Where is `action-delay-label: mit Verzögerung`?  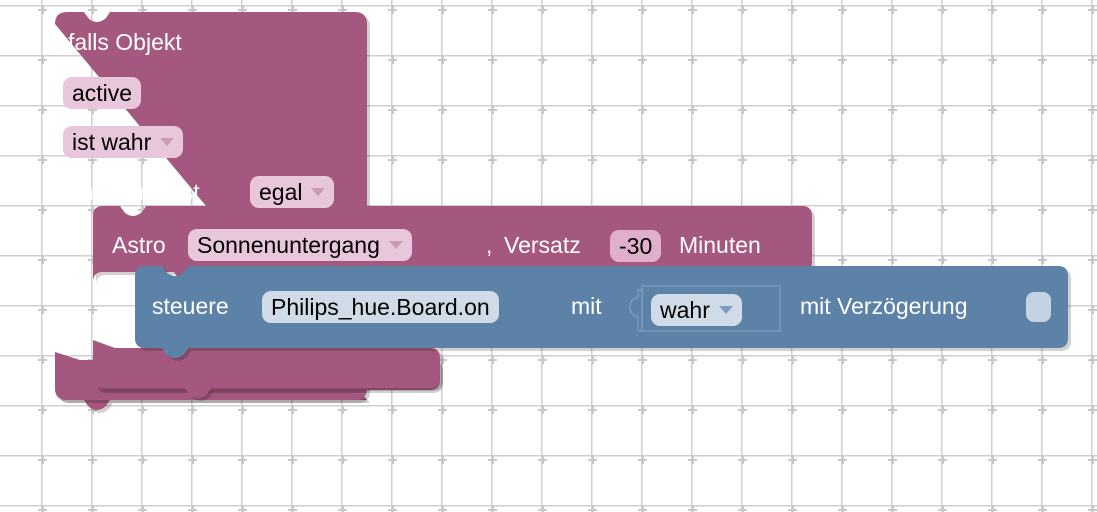 action-delay-label: mit Verzögerung is located at coordinates (884, 306).